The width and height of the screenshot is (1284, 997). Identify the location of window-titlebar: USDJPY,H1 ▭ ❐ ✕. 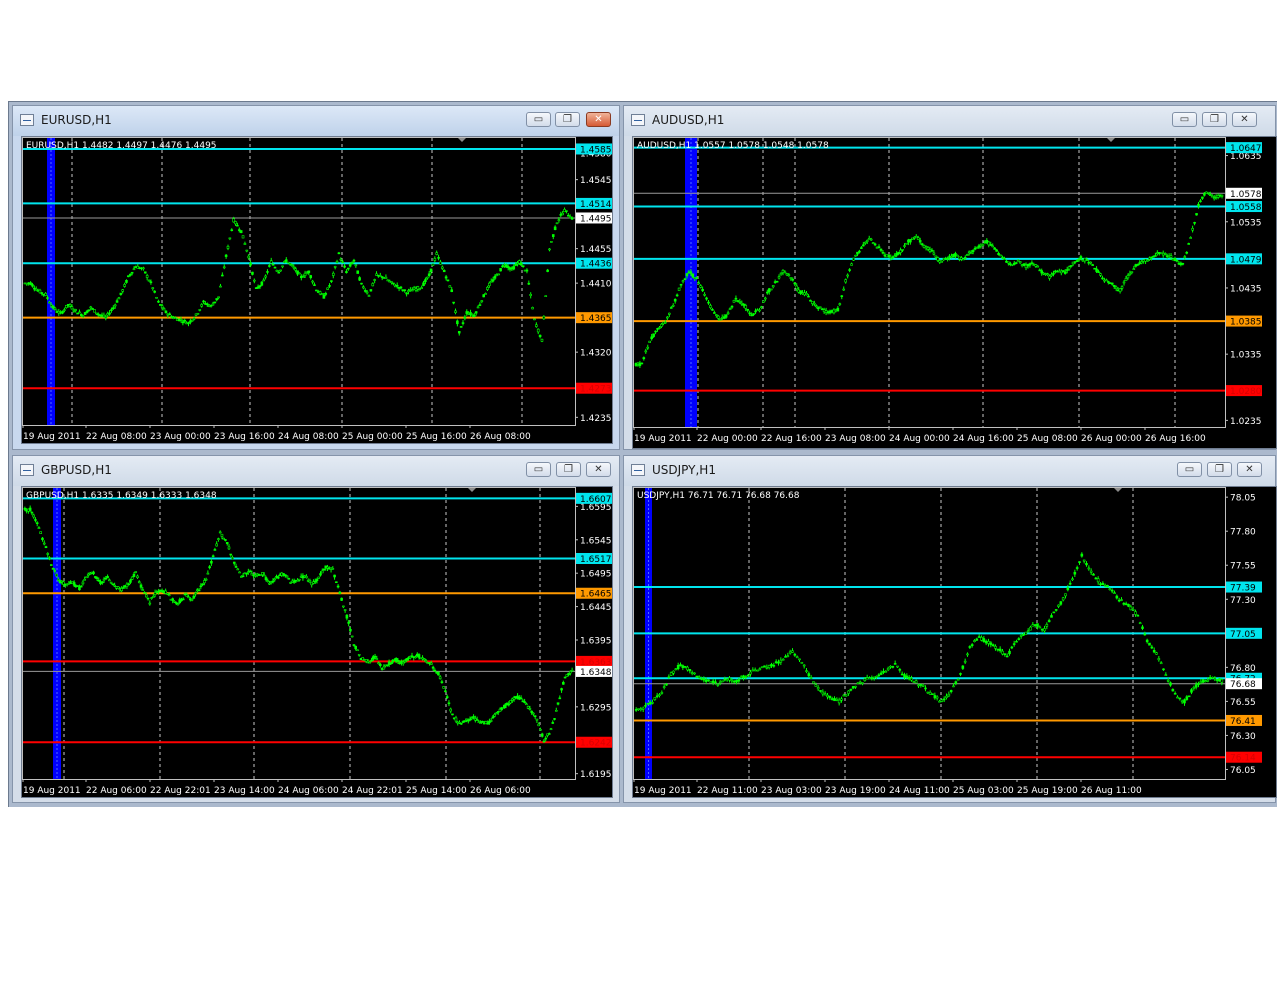
(949, 471).